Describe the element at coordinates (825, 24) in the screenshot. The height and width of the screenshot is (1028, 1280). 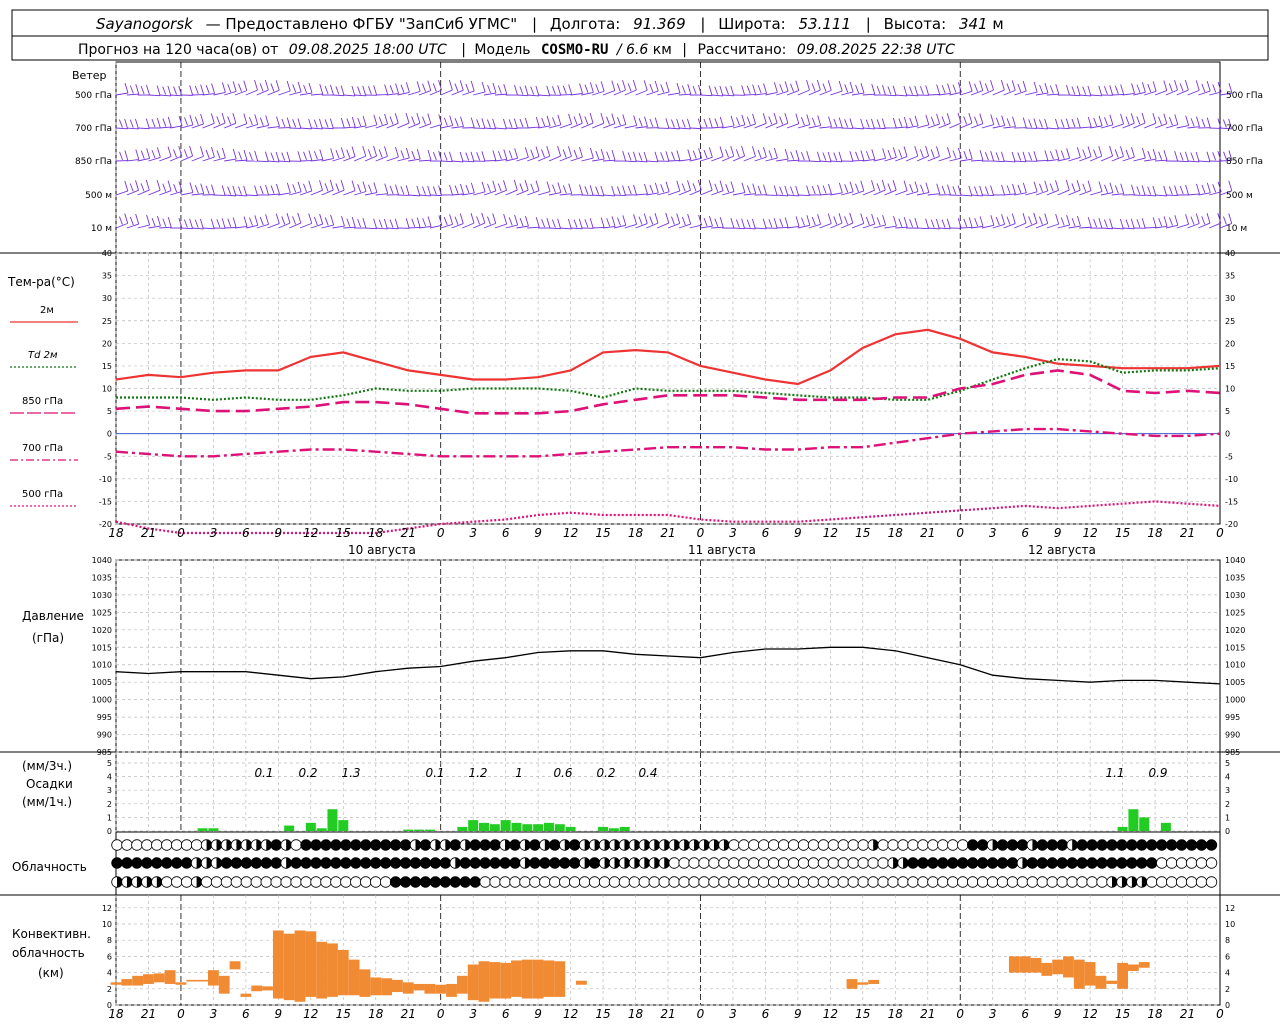
I see `latitude-value: 53.111` at that location.